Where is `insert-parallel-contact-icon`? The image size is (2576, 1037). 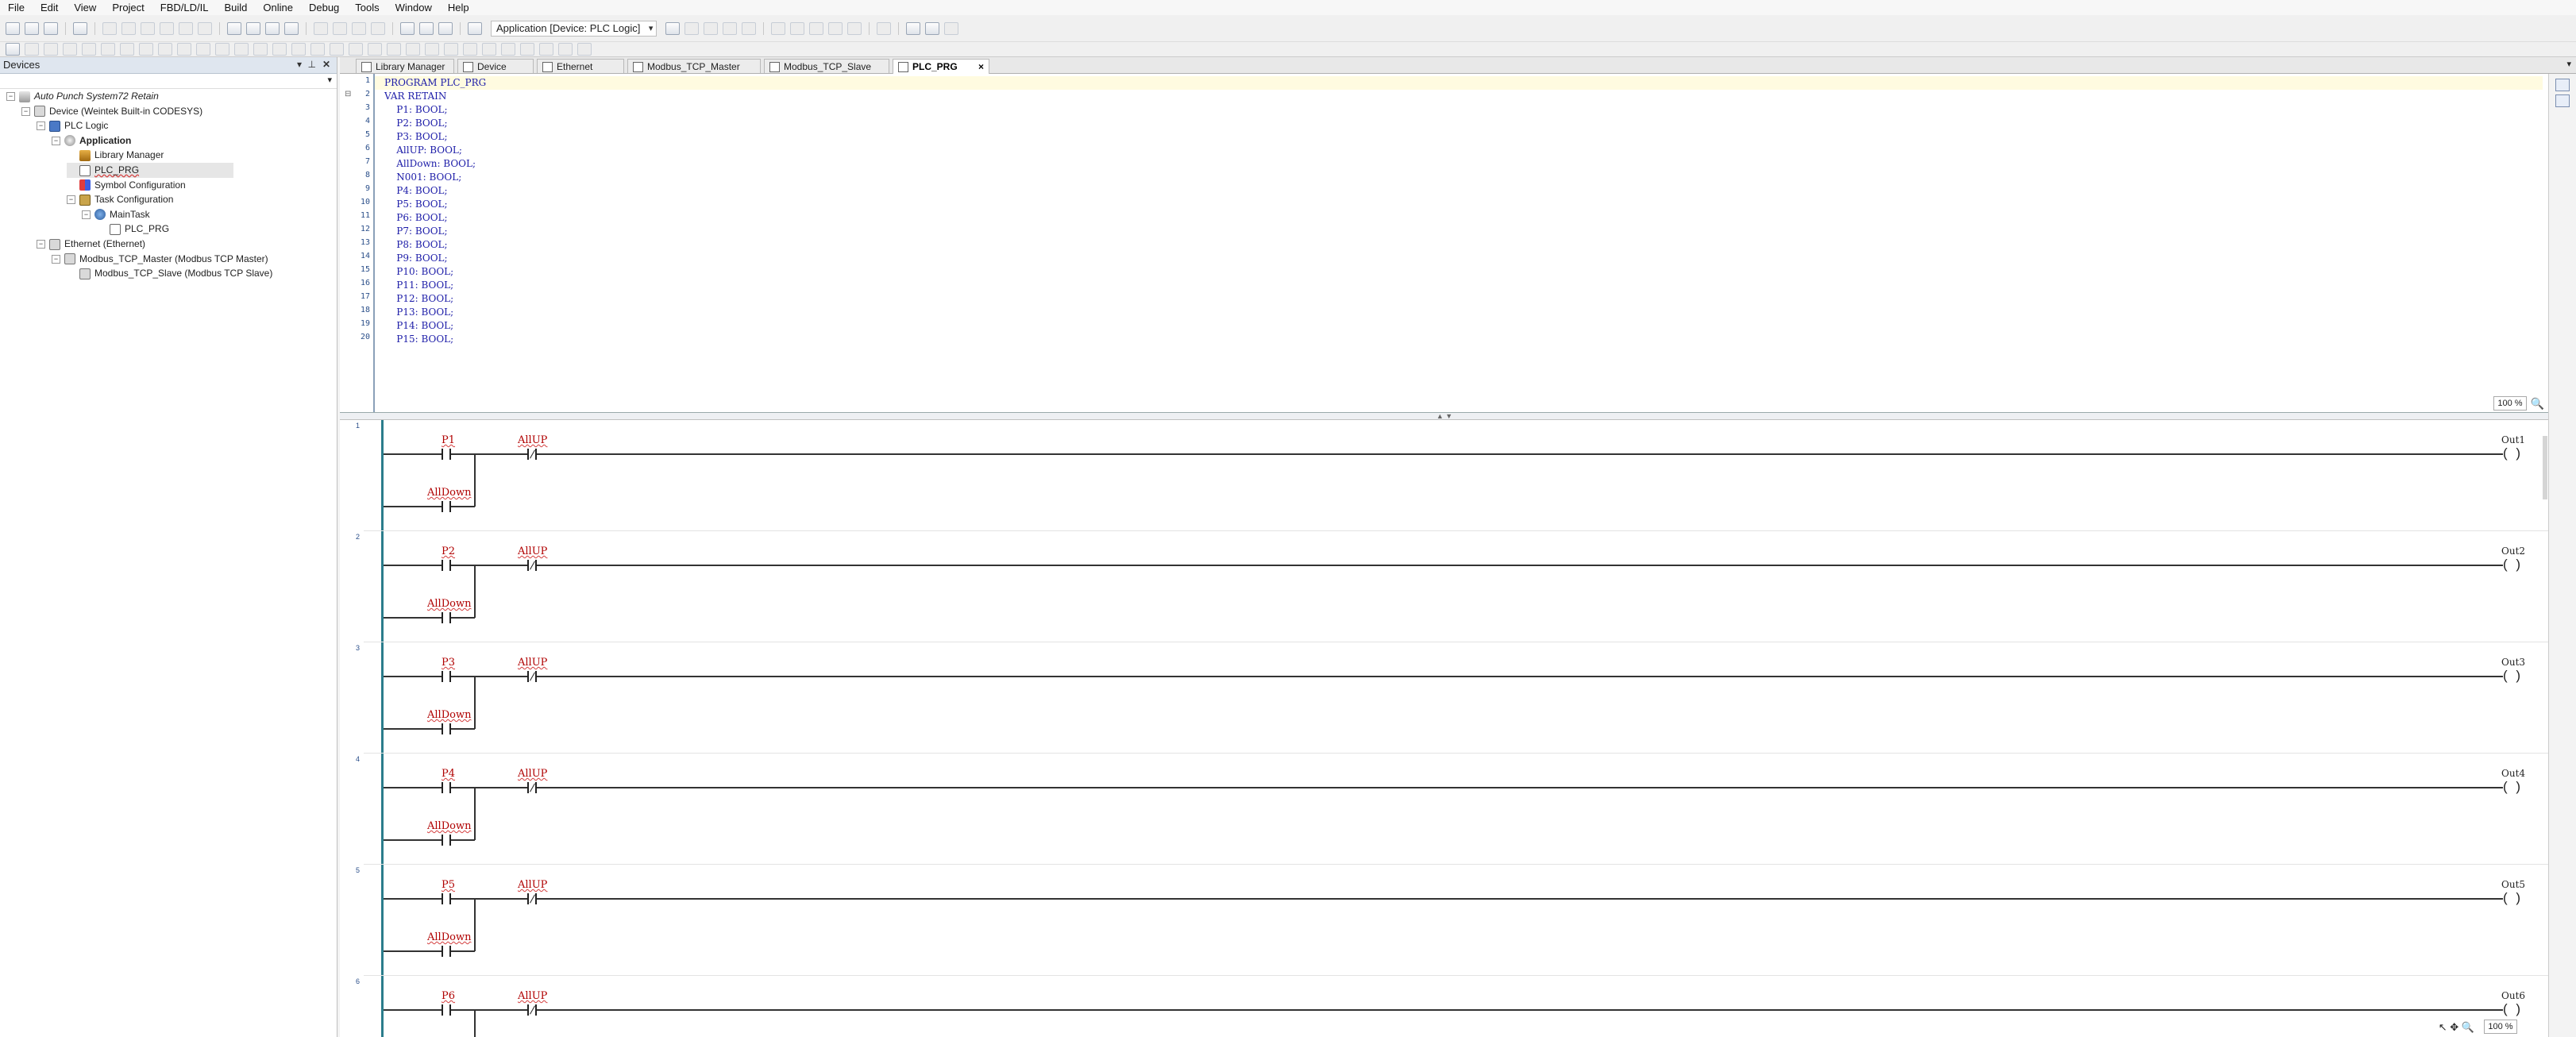
insert-parallel-contact-icon is located at coordinates (165, 49).